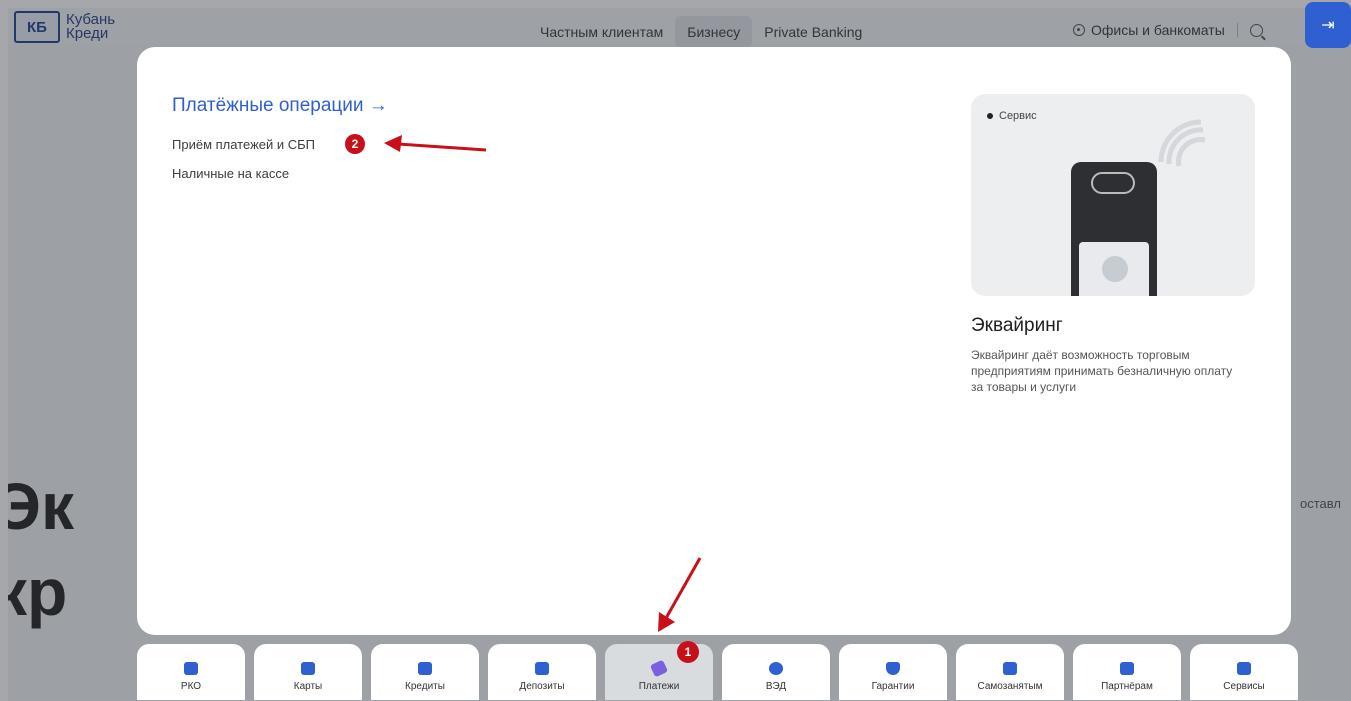 The width and height of the screenshot is (1351, 701). Describe the element at coordinates (1244, 668) in the screenshot. I see `squares-icon` at that location.